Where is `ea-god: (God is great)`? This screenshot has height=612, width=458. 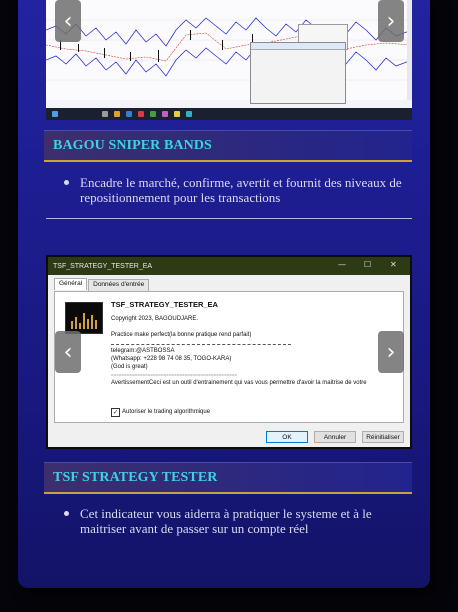 ea-god: (God is great) is located at coordinates (129, 367).